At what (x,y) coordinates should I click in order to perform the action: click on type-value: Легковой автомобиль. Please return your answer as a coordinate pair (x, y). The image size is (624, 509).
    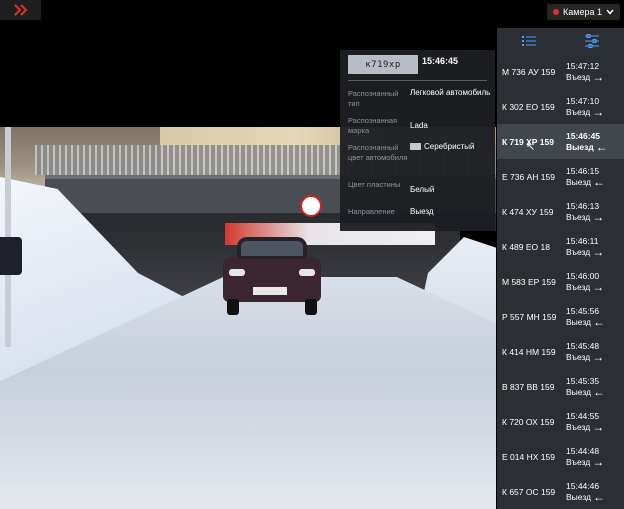
    Looking at the image, I should click on (450, 92).